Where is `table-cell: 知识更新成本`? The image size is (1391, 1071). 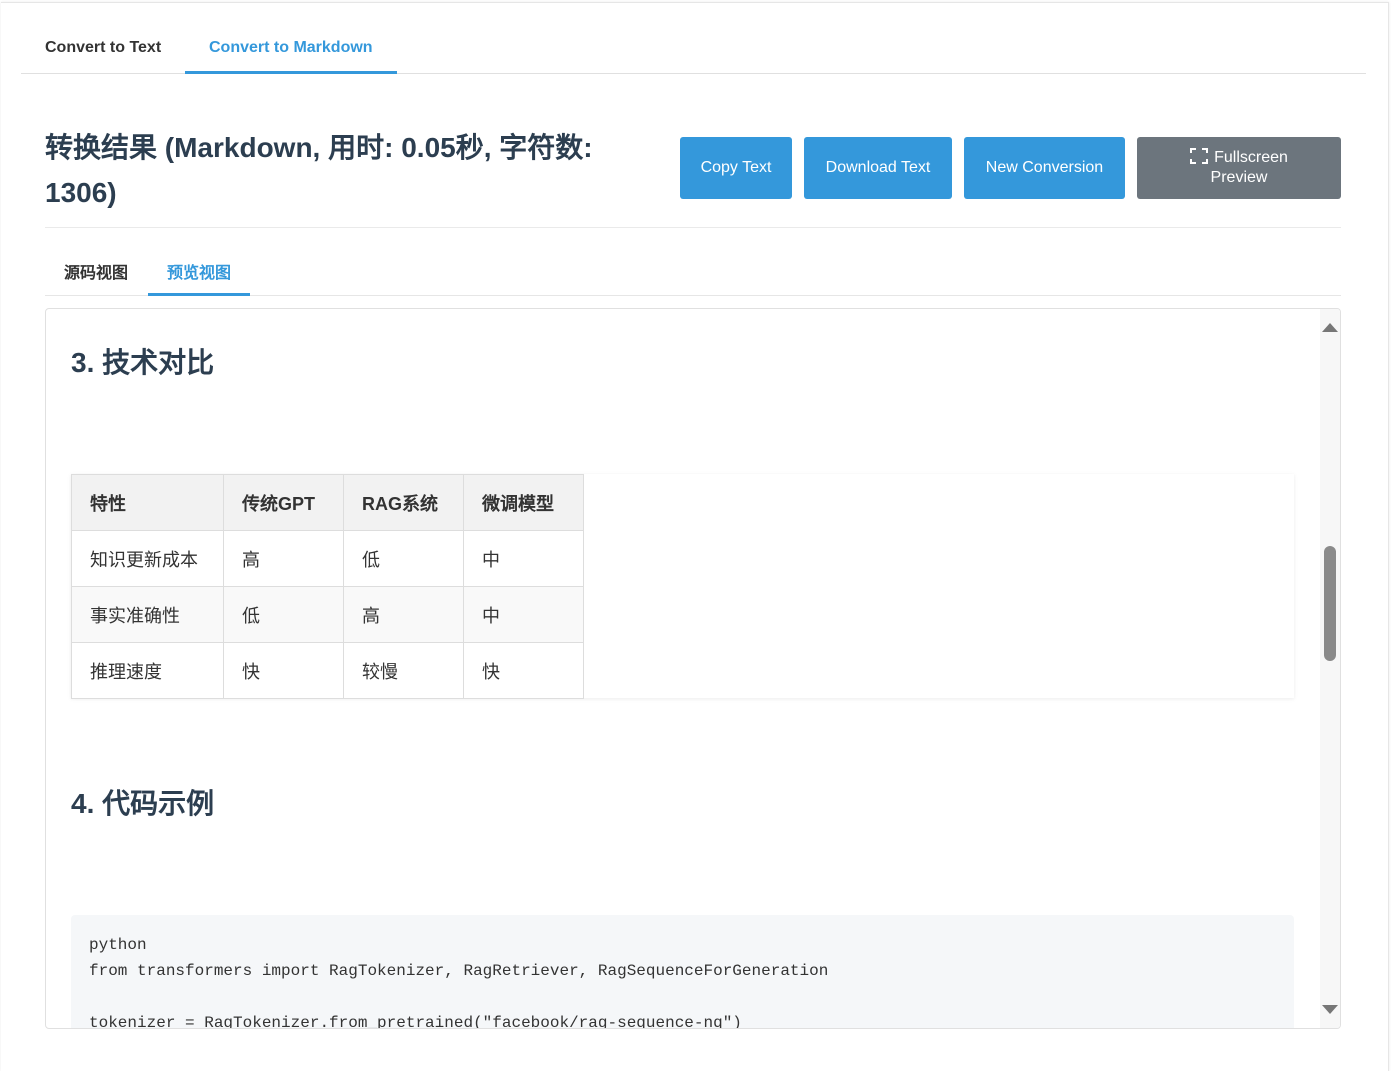 table-cell: 知识更新成本 is located at coordinates (147, 558).